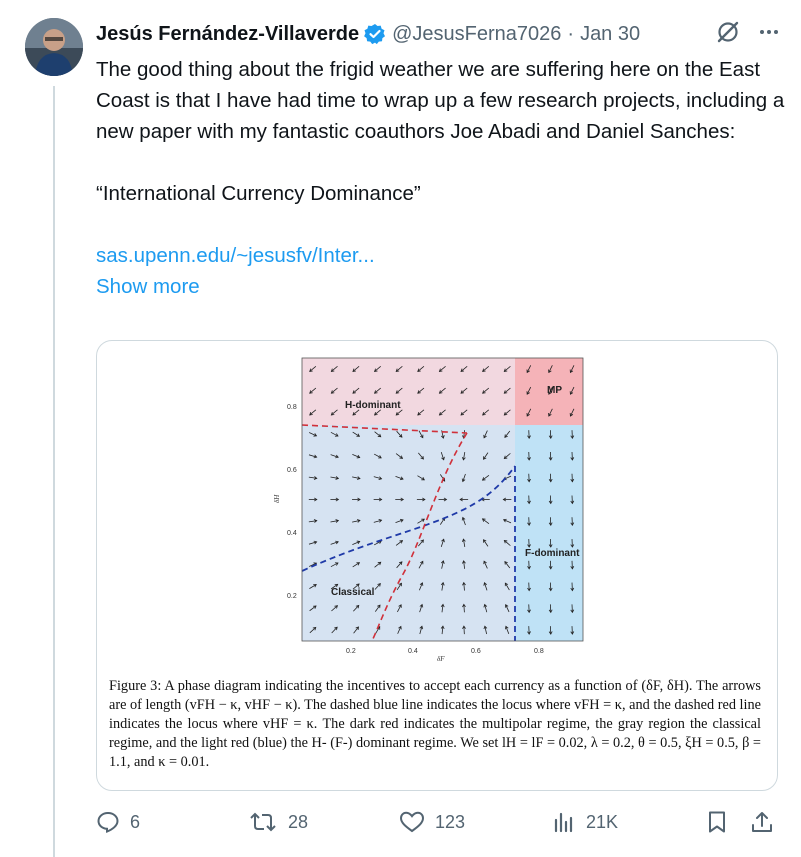  Describe the element at coordinates (263, 822) in the screenshot. I see `repost-icon` at that location.